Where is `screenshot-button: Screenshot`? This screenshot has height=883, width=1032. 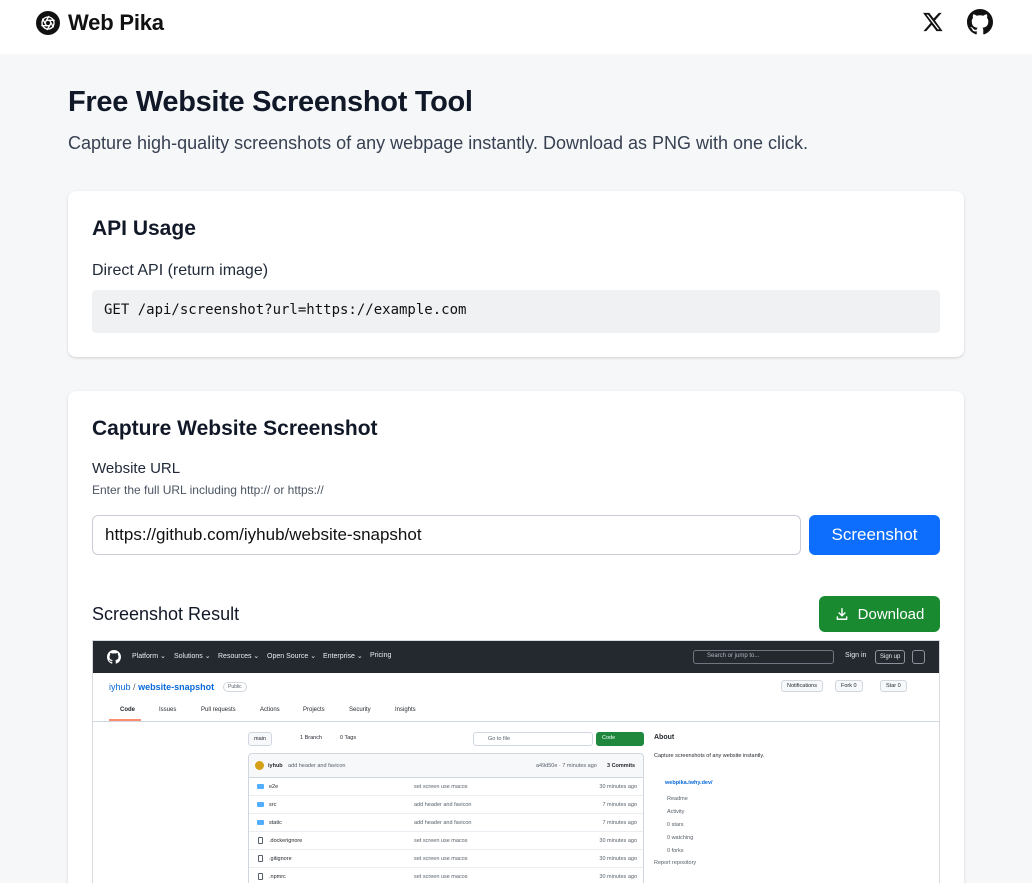 screenshot-button: Screenshot is located at coordinates (874, 535).